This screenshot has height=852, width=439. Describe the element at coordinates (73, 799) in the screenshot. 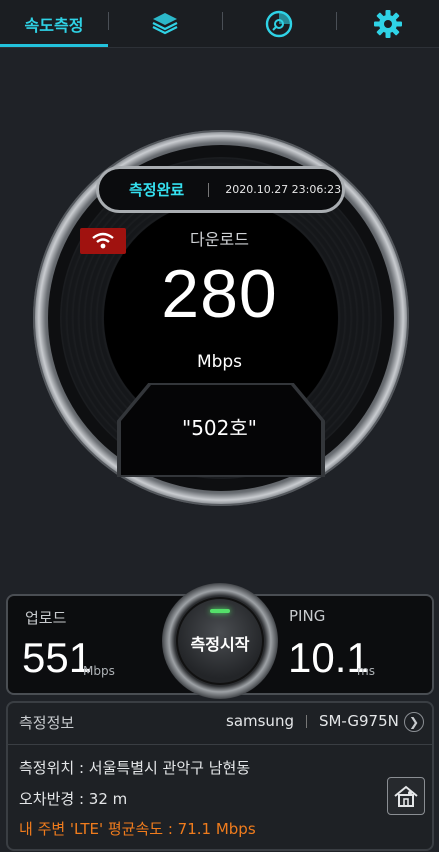

I see `error-radius: 오차반경 : 32 m` at that location.